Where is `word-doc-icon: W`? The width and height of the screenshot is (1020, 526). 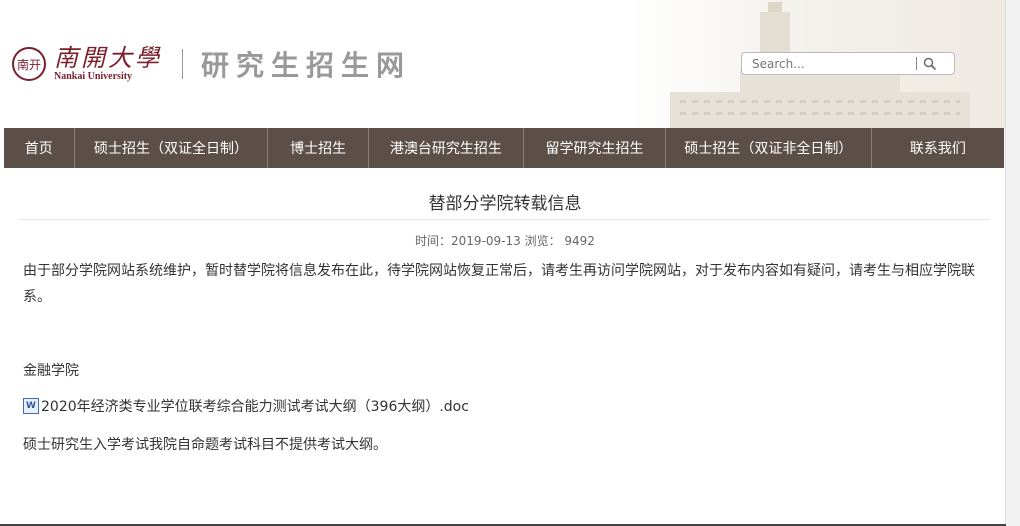 word-doc-icon: W is located at coordinates (31, 406).